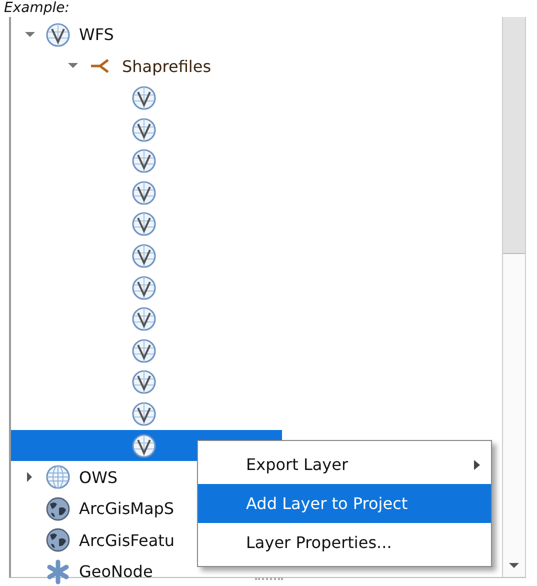 The width and height of the screenshot is (537, 586). I want to click on tree-item-label: GeoNode, so click(116, 572).